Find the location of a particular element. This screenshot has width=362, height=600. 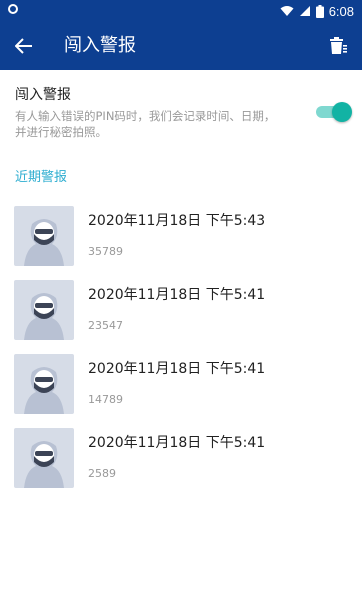

signal-icon is located at coordinates (304, 11).